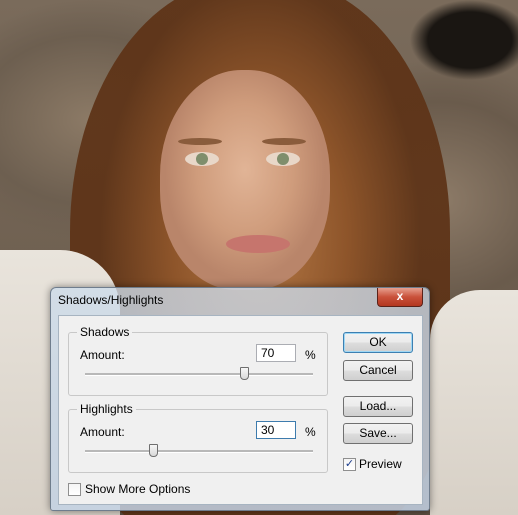  What do you see at coordinates (111, 300) in the screenshot?
I see `dialog-title: Shadows/Highlights` at bounding box center [111, 300].